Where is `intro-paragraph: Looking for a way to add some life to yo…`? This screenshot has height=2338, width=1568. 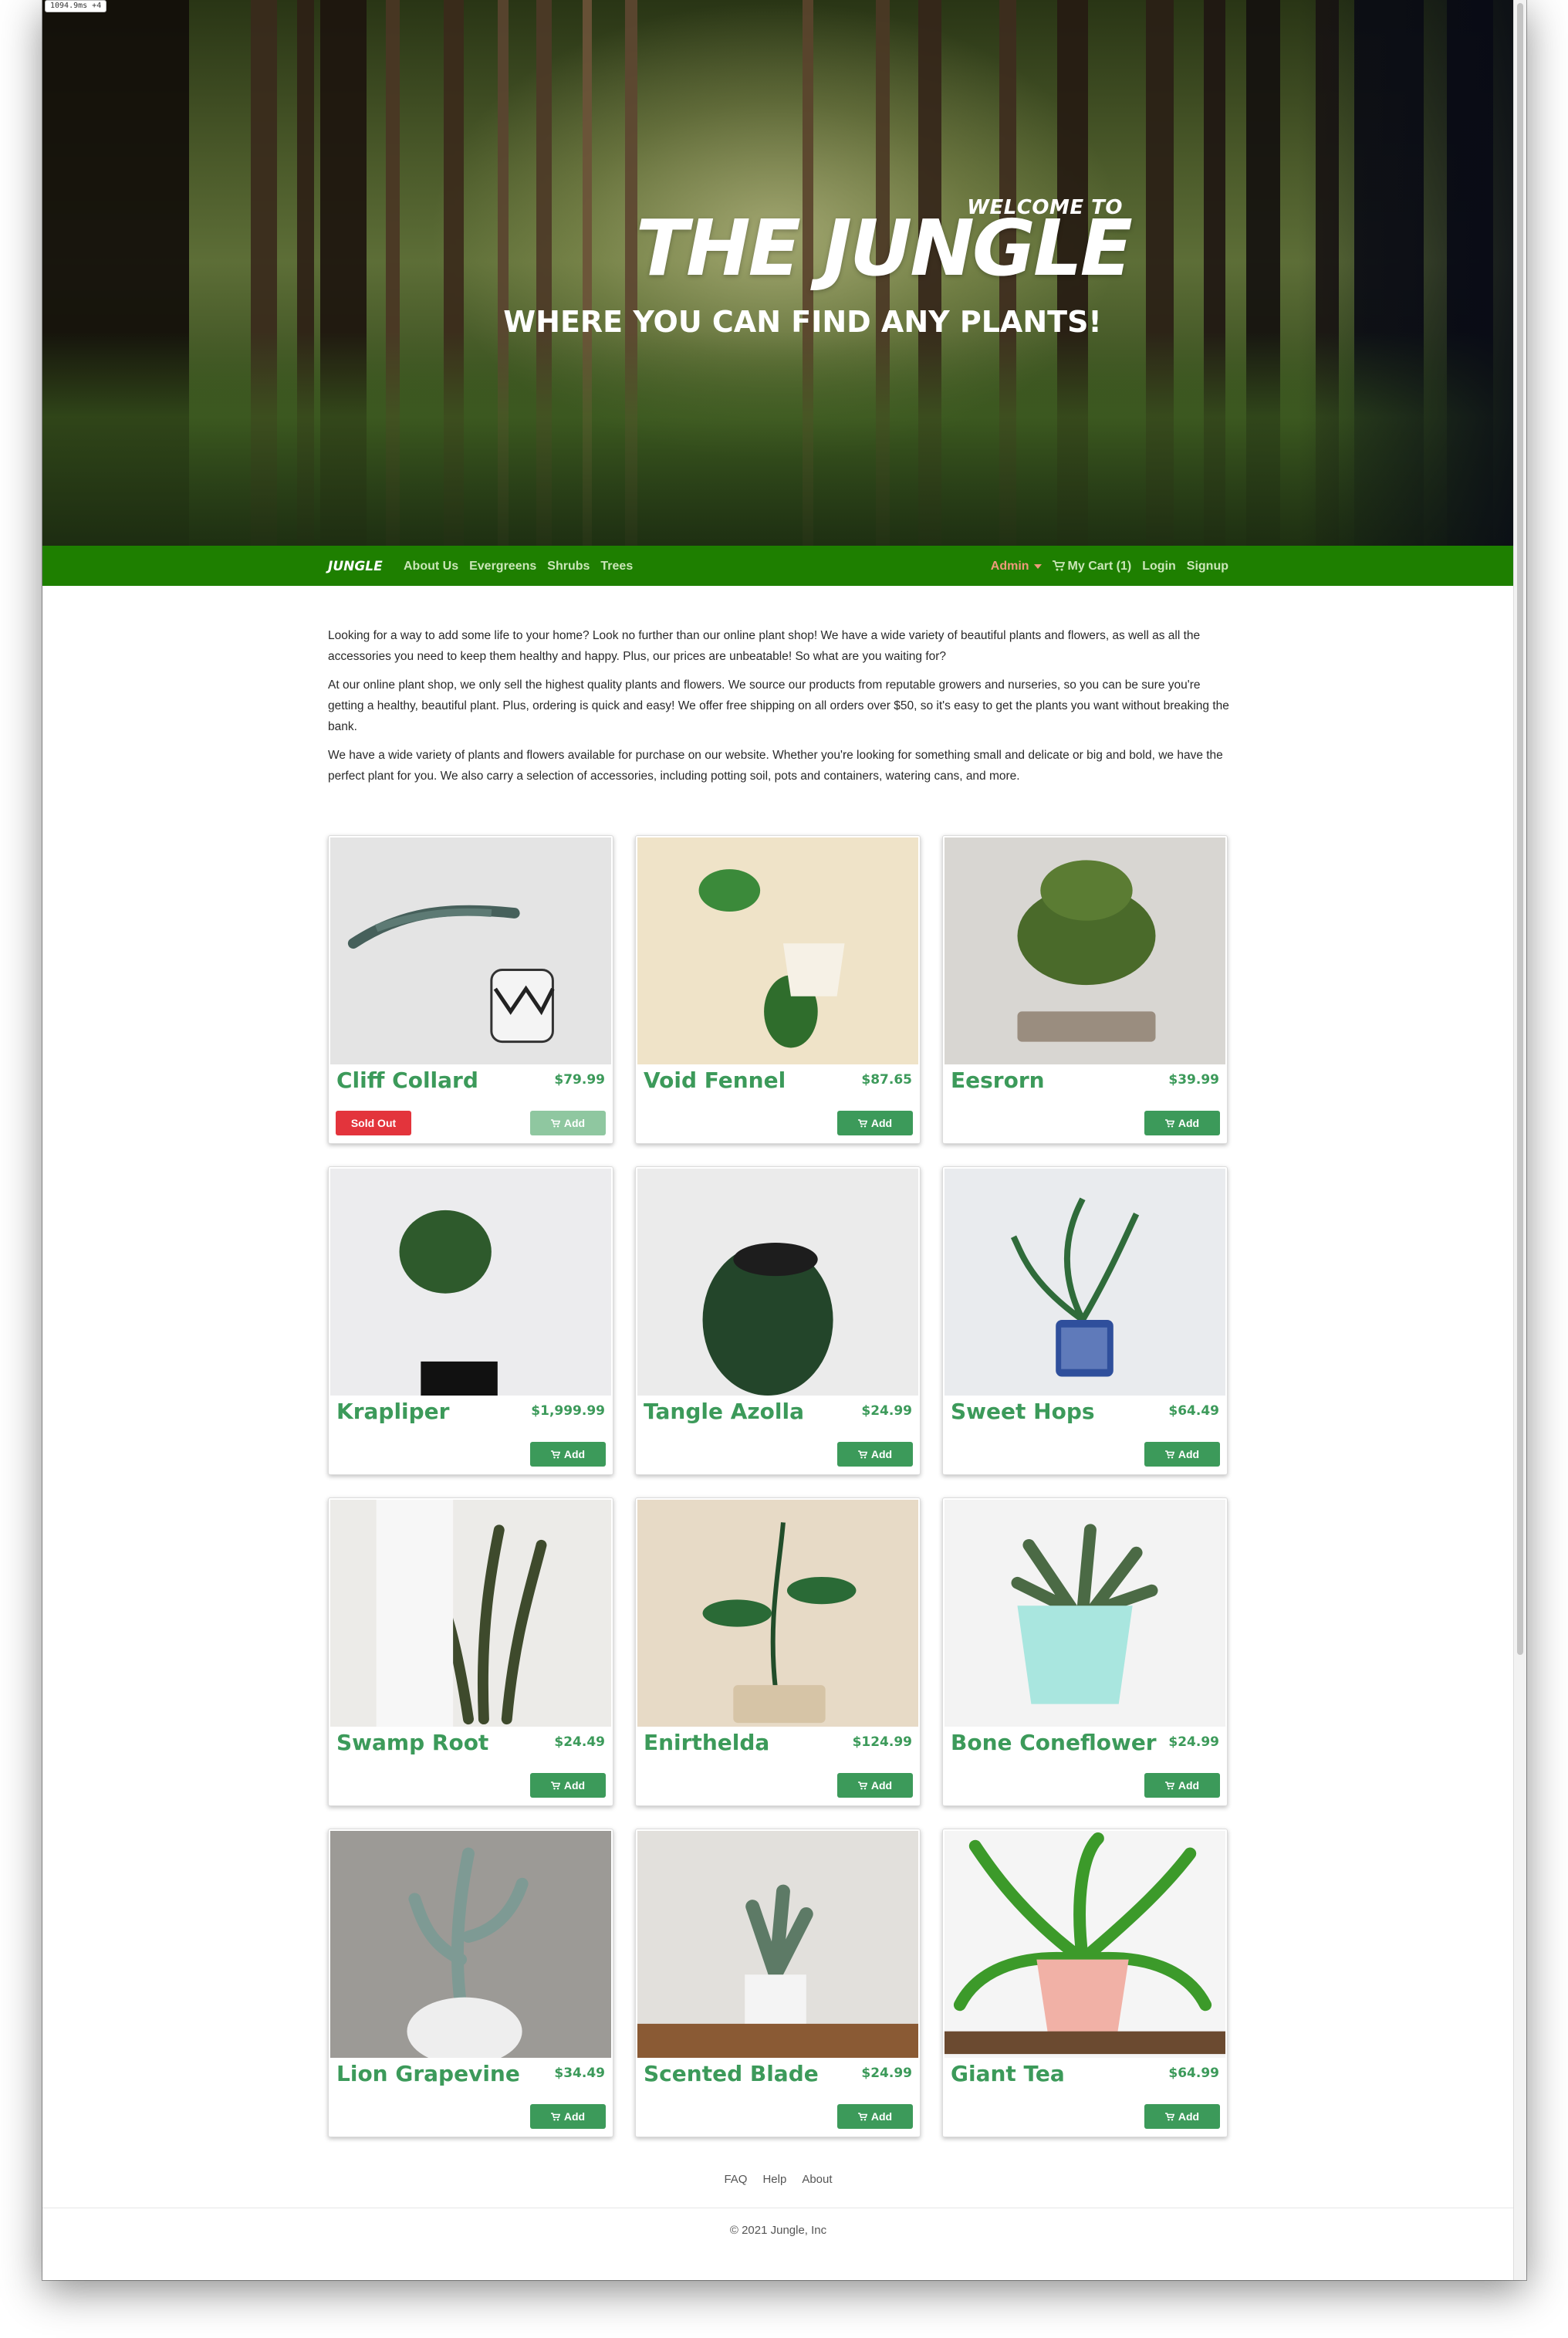 intro-paragraph: Looking for a way to add some life to yo… is located at coordinates (764, 646).